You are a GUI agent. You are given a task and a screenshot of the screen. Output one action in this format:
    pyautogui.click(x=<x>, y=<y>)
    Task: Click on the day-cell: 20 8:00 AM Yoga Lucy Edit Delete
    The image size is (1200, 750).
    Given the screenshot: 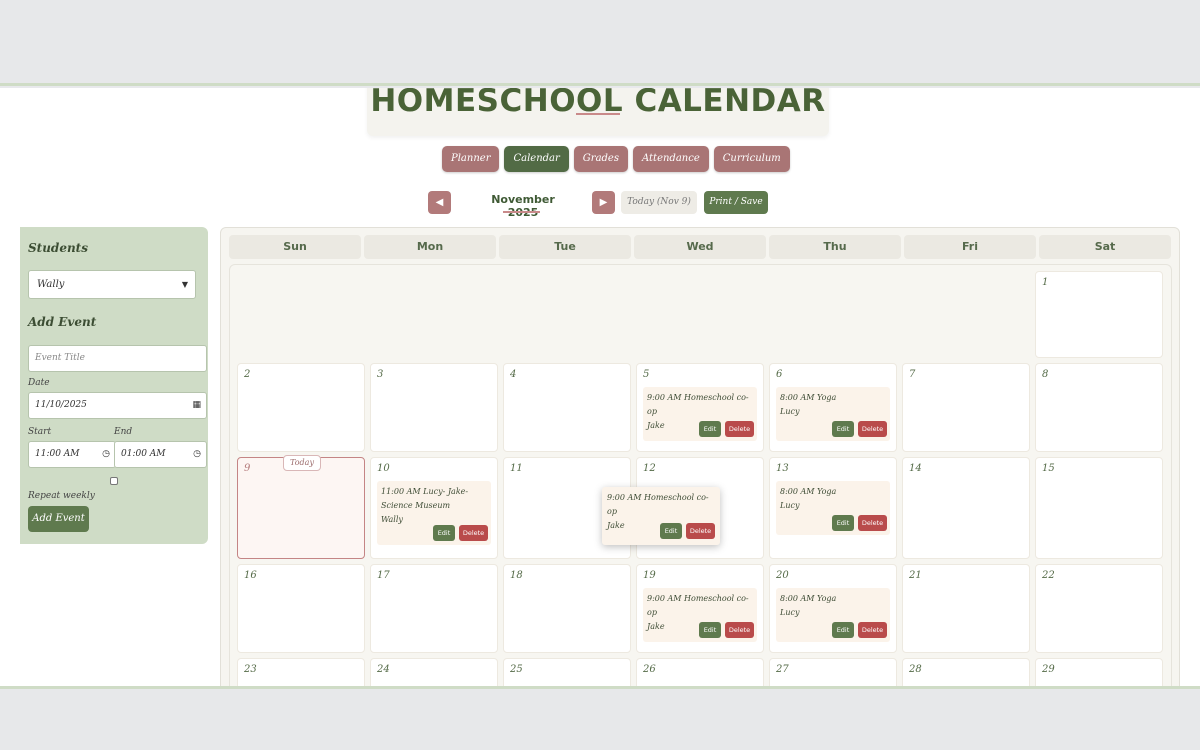 What is the action you would take?
    pyautogui.click(x=833, y=608)
    